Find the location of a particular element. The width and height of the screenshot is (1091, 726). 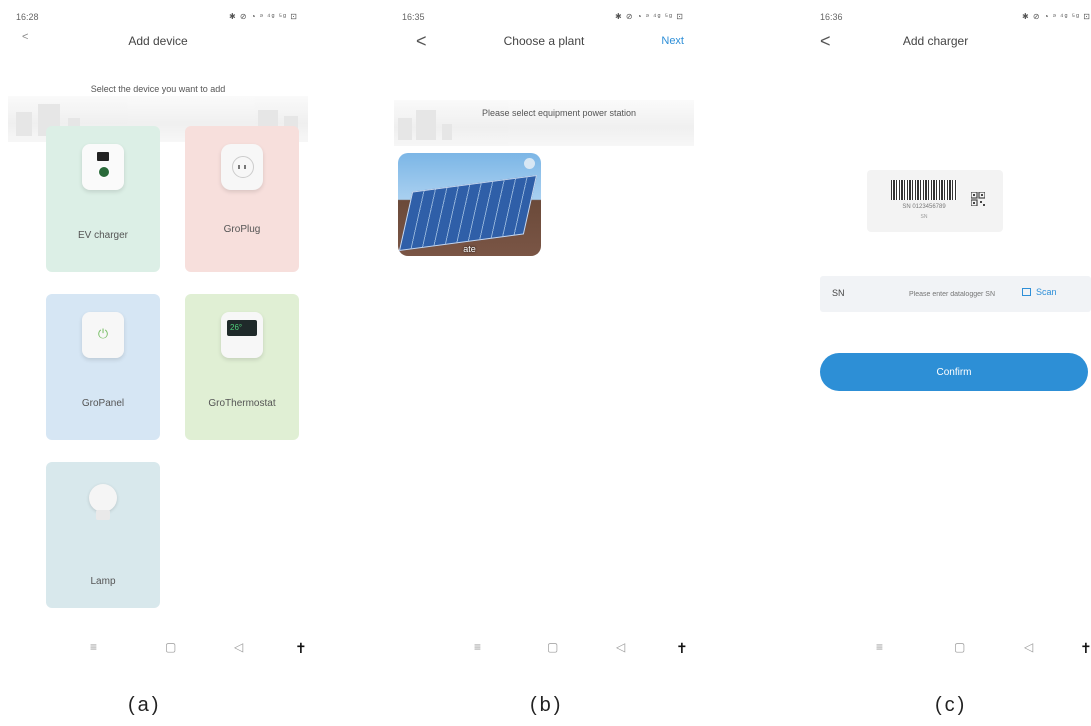

next-button: Next is located at coordinates (672, 41).